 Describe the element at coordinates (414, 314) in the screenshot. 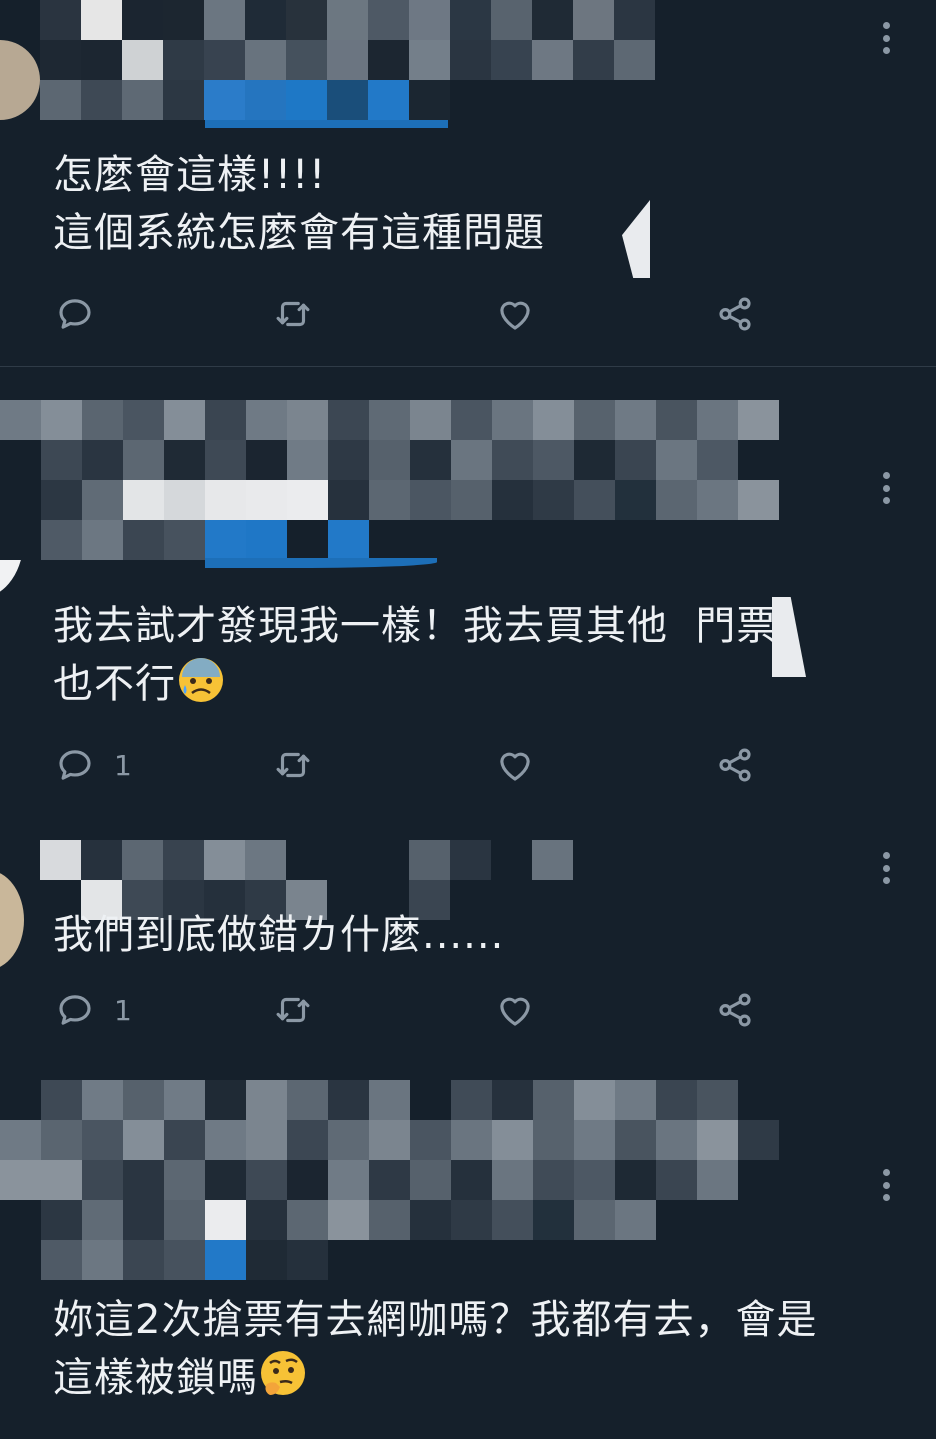

I see `tweet-actions` at that location.